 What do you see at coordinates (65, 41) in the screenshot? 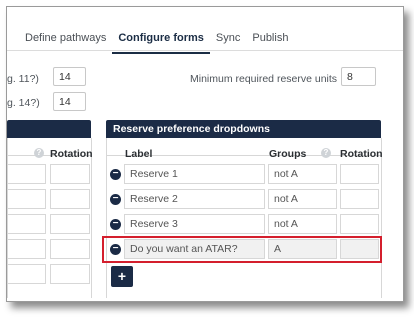
I see `tab-define-pathways: Define pathways` at bounding box center [65, 41].